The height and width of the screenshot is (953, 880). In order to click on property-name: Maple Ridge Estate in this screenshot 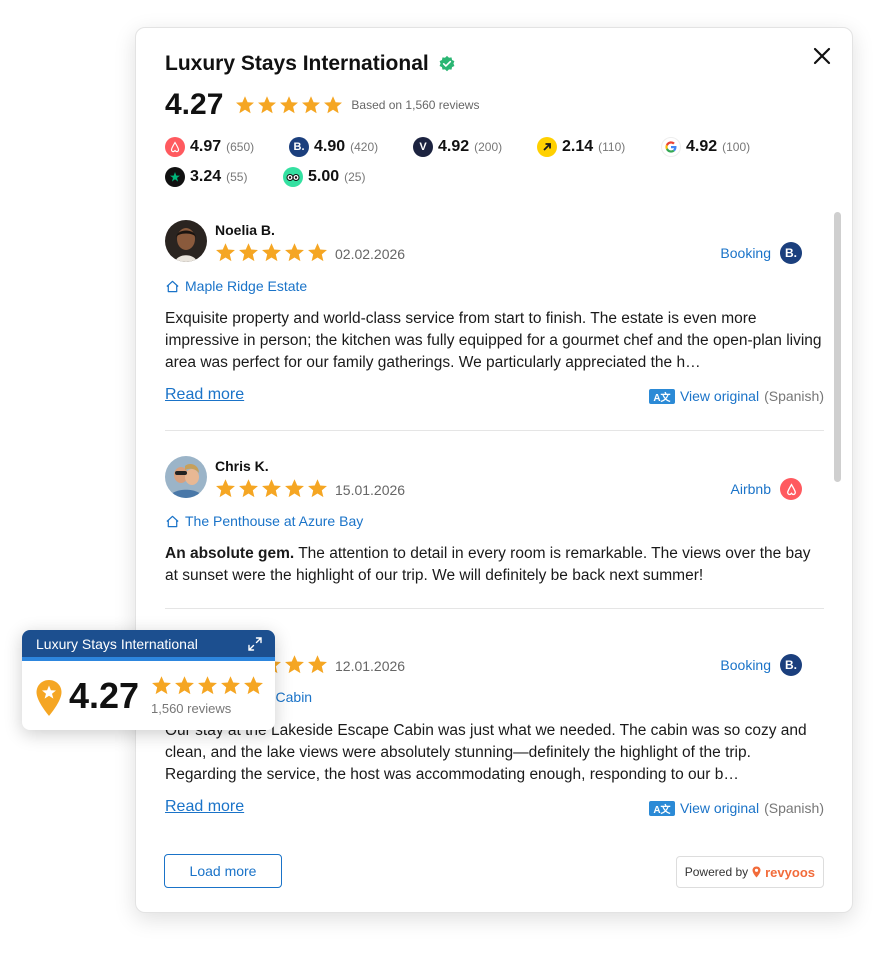, I will do `click(246, 286)`.